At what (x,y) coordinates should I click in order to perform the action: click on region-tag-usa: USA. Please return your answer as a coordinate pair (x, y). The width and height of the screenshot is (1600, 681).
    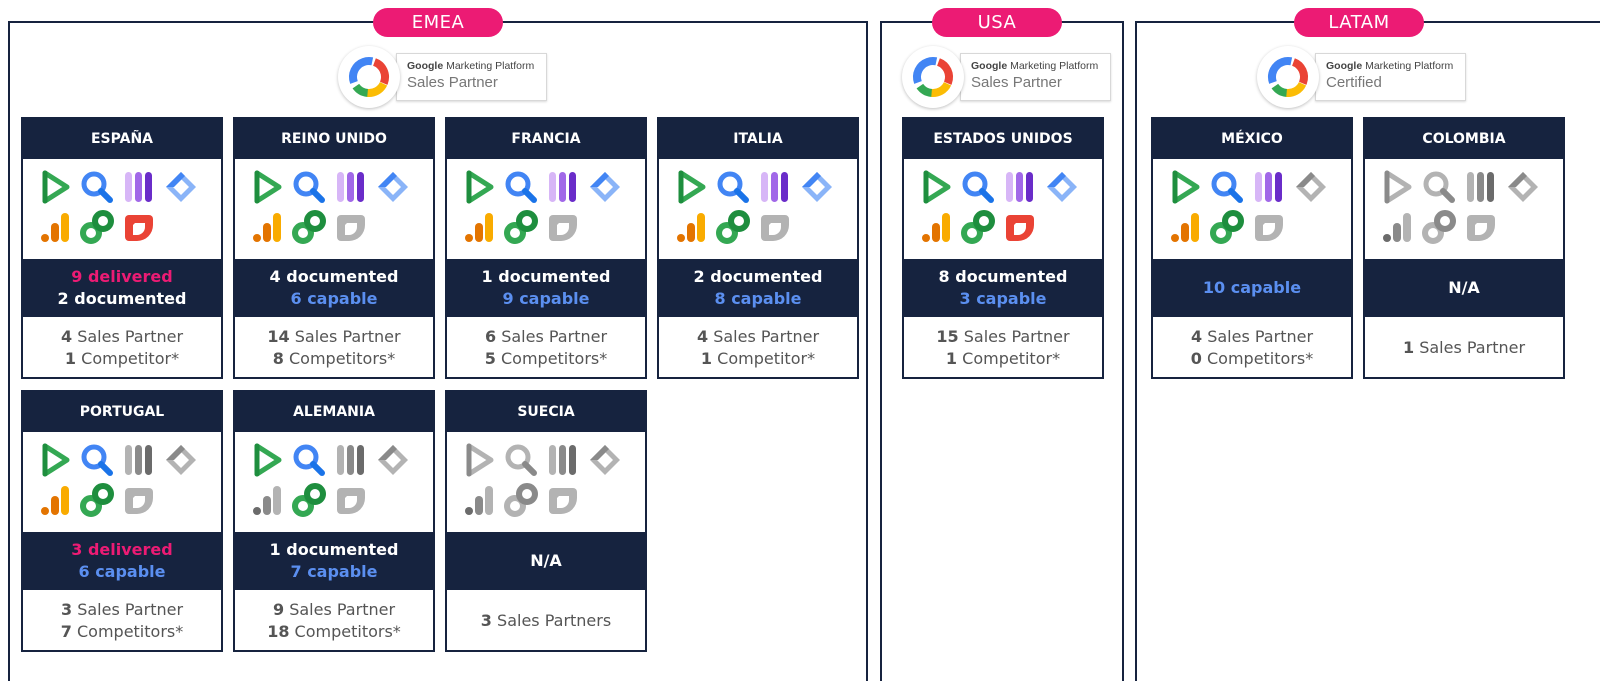
    Looking at the image, I should click on (997, 22).